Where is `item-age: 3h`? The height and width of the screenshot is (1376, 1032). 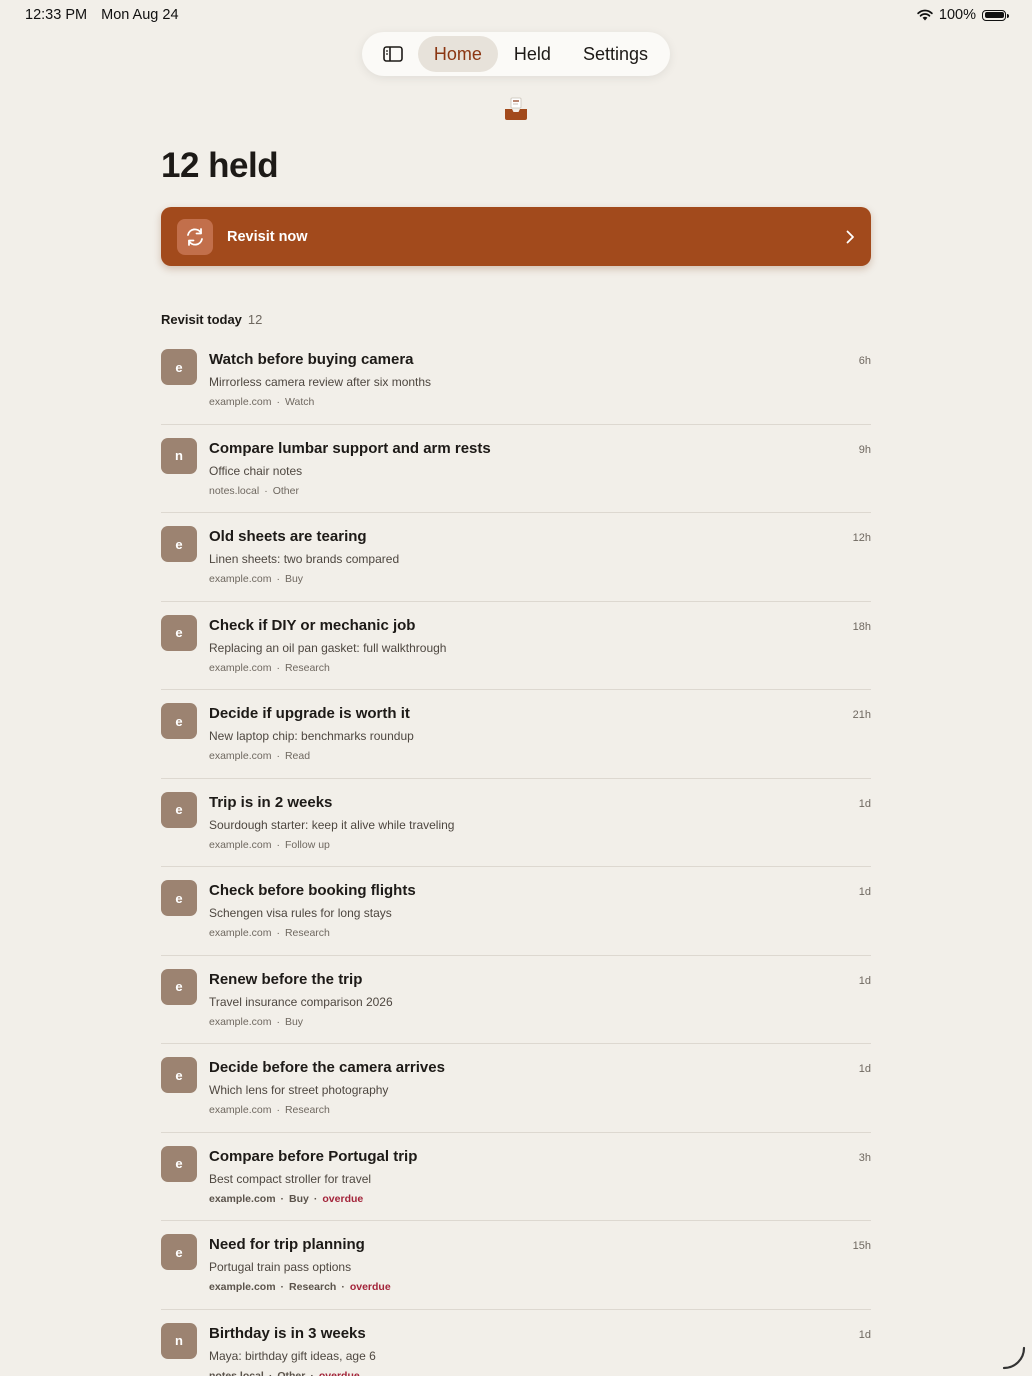
item-age: 3h is located at coordinates (864, 1157).